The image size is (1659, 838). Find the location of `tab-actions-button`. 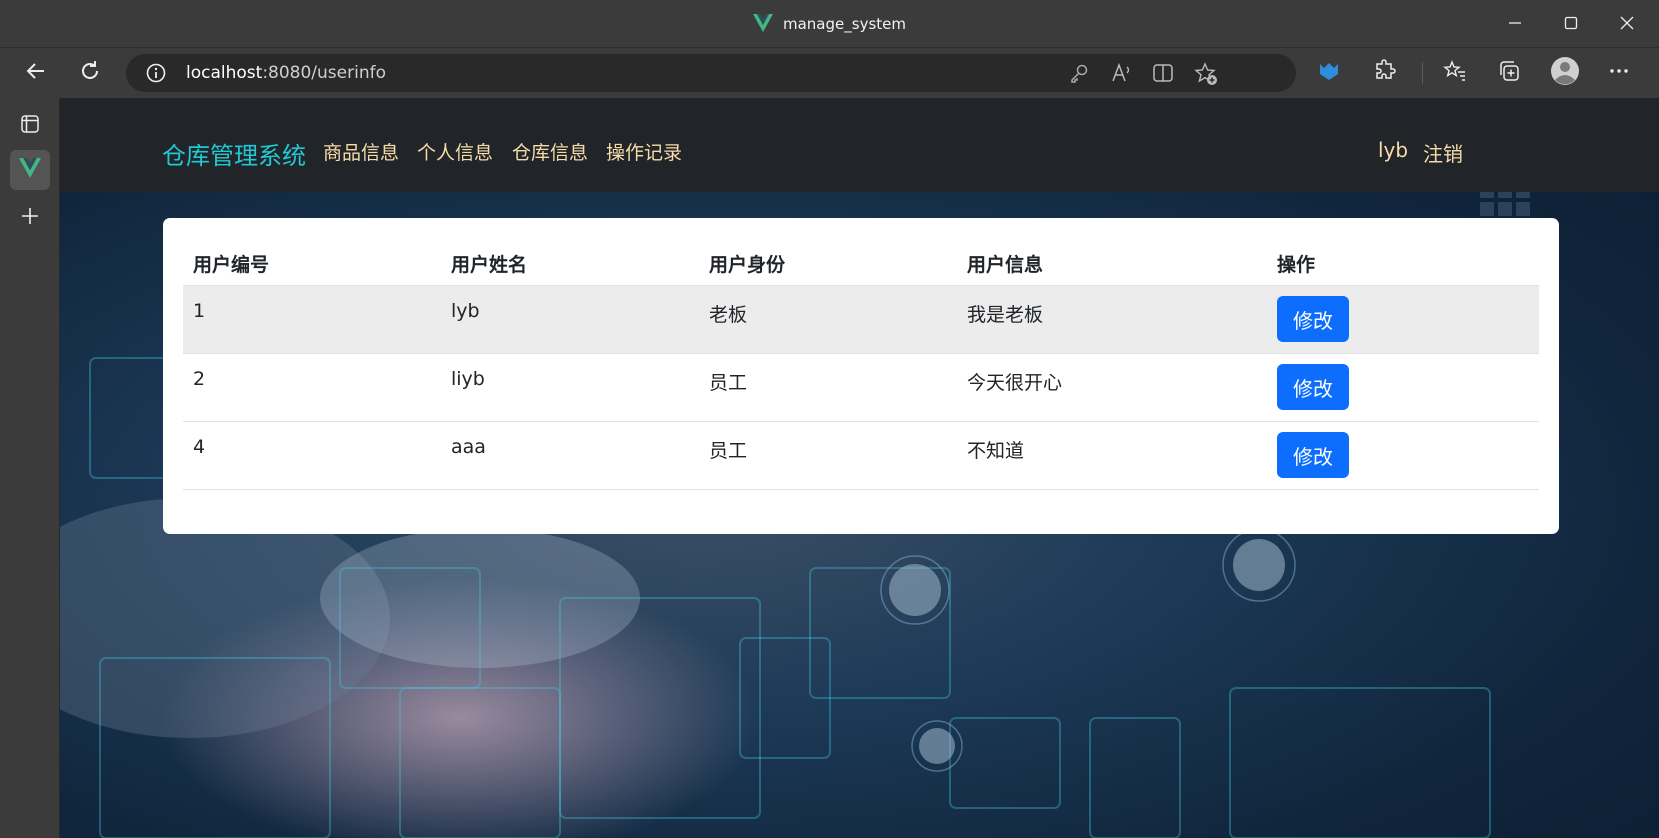

tab-actions-button is located at coordinates (30, 126).